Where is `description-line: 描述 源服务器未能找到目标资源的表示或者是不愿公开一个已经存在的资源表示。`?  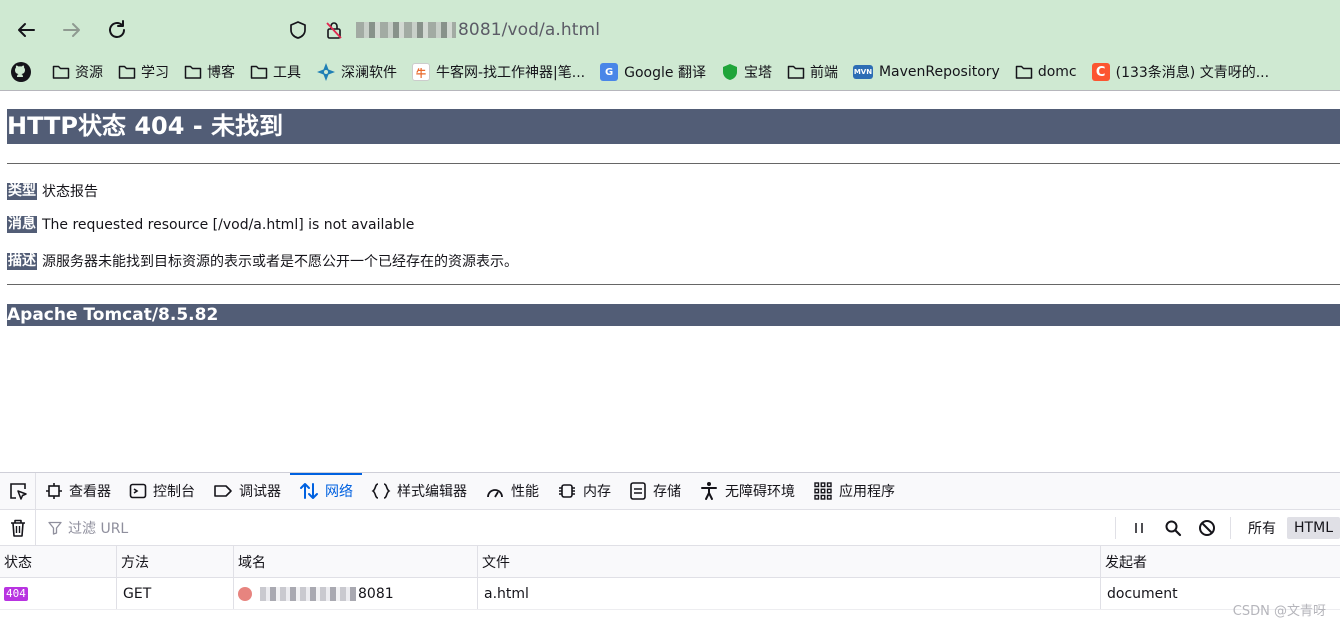
description-line: 描述 源服务器未能找到目标资源的表示或者是不愿公开一个已经存在的资源表示。 is located at coordinates (262, 261).